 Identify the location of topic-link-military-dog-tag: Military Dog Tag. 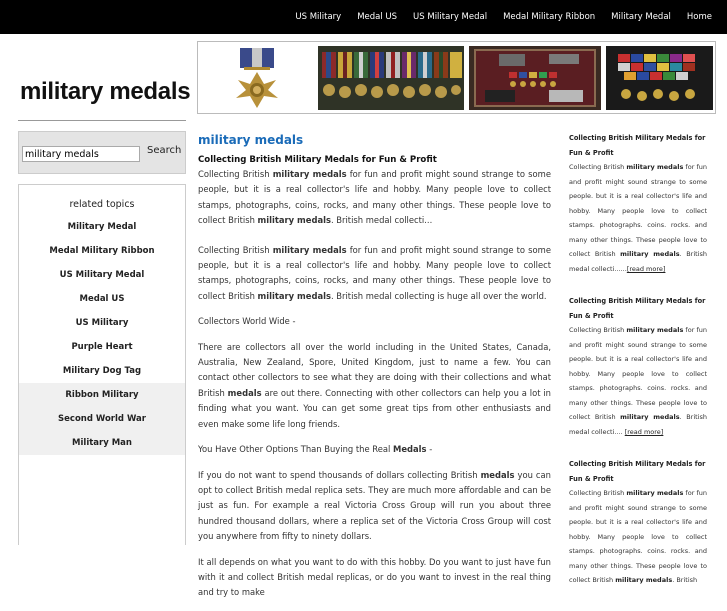
(102, 371).